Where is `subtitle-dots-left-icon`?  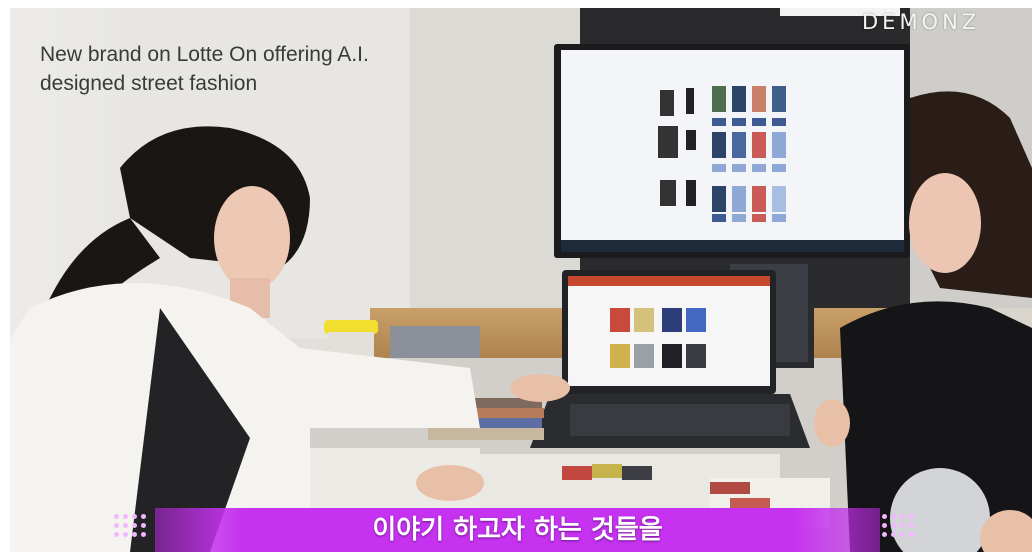 subtitle-dots-left-icon is located at coordinates (132, 527).